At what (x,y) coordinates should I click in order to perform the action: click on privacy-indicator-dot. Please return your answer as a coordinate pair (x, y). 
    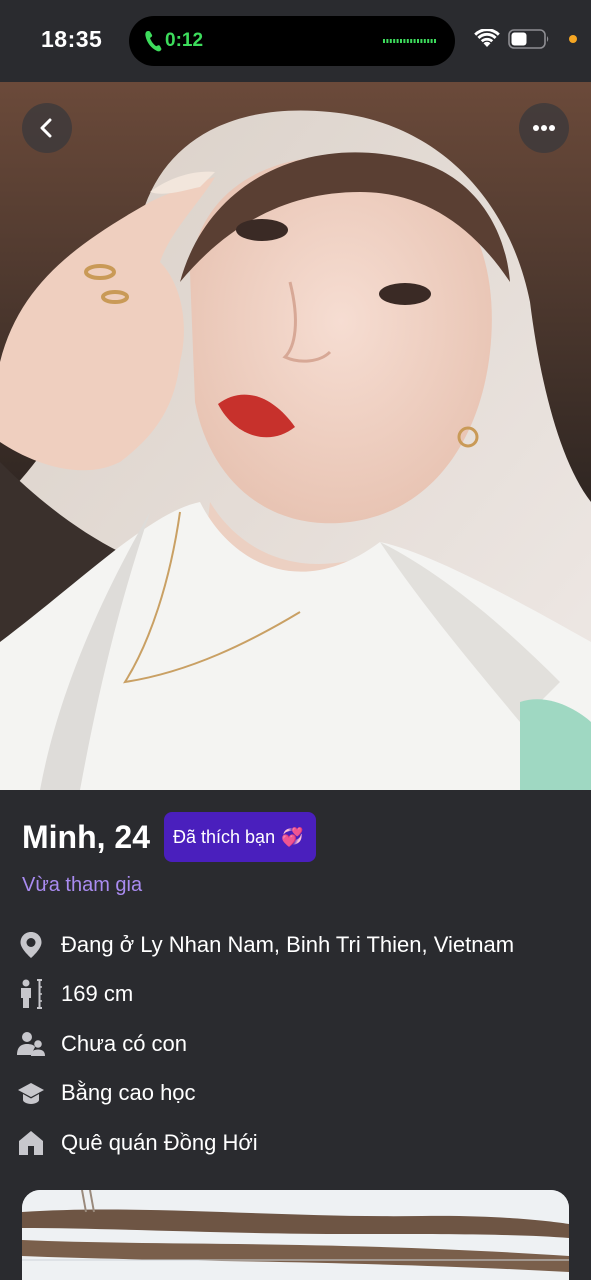
    Looking at the image, I should click on (573, 39).